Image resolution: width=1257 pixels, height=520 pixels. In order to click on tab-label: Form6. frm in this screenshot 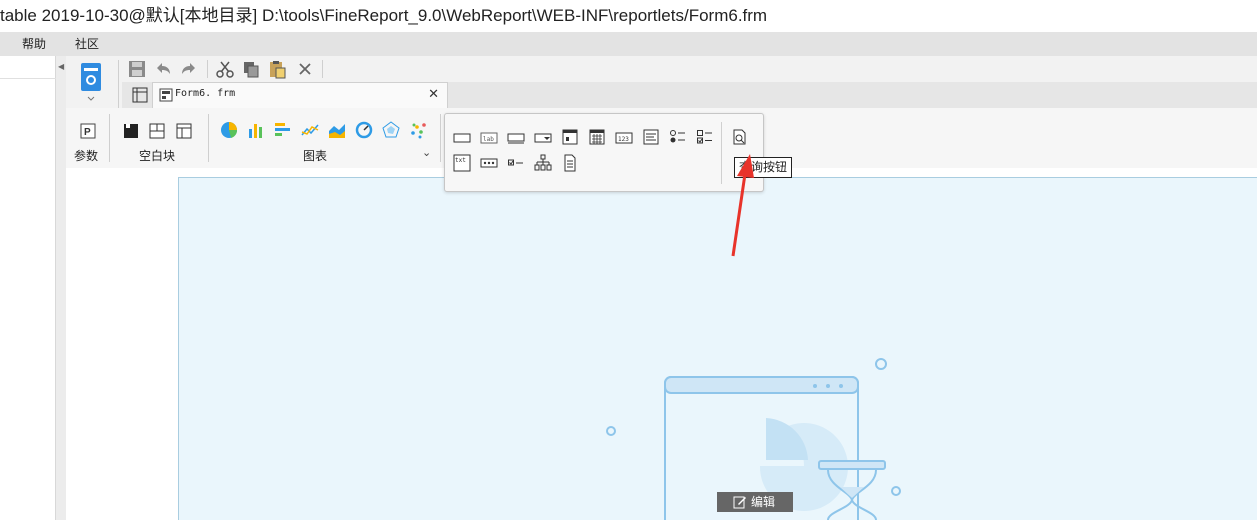, I will do `click(205, 93)`.